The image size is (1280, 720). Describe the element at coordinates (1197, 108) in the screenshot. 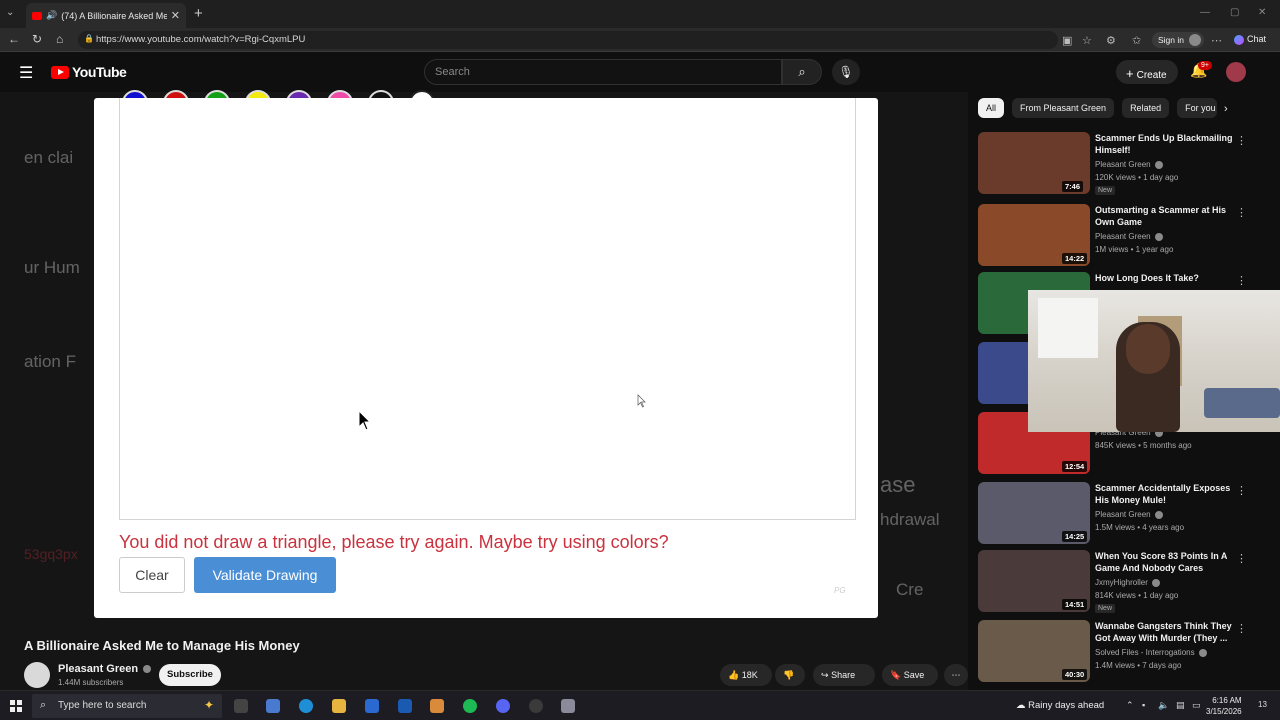

I see `chip-for-you: For you` at that location.